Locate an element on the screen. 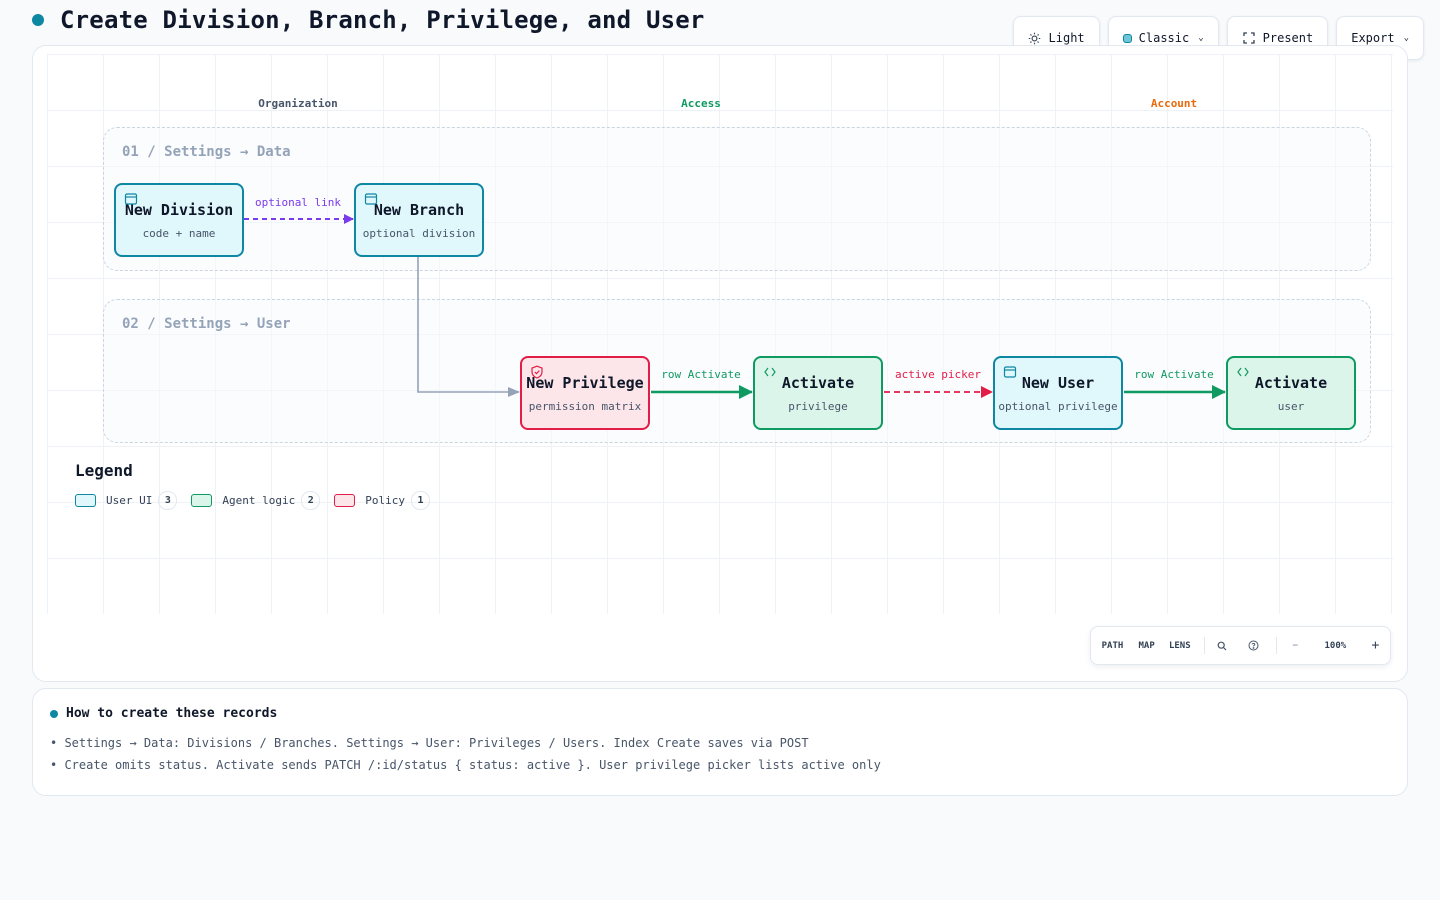  zoom-out-button: − is located at coordinates (1295, 645).